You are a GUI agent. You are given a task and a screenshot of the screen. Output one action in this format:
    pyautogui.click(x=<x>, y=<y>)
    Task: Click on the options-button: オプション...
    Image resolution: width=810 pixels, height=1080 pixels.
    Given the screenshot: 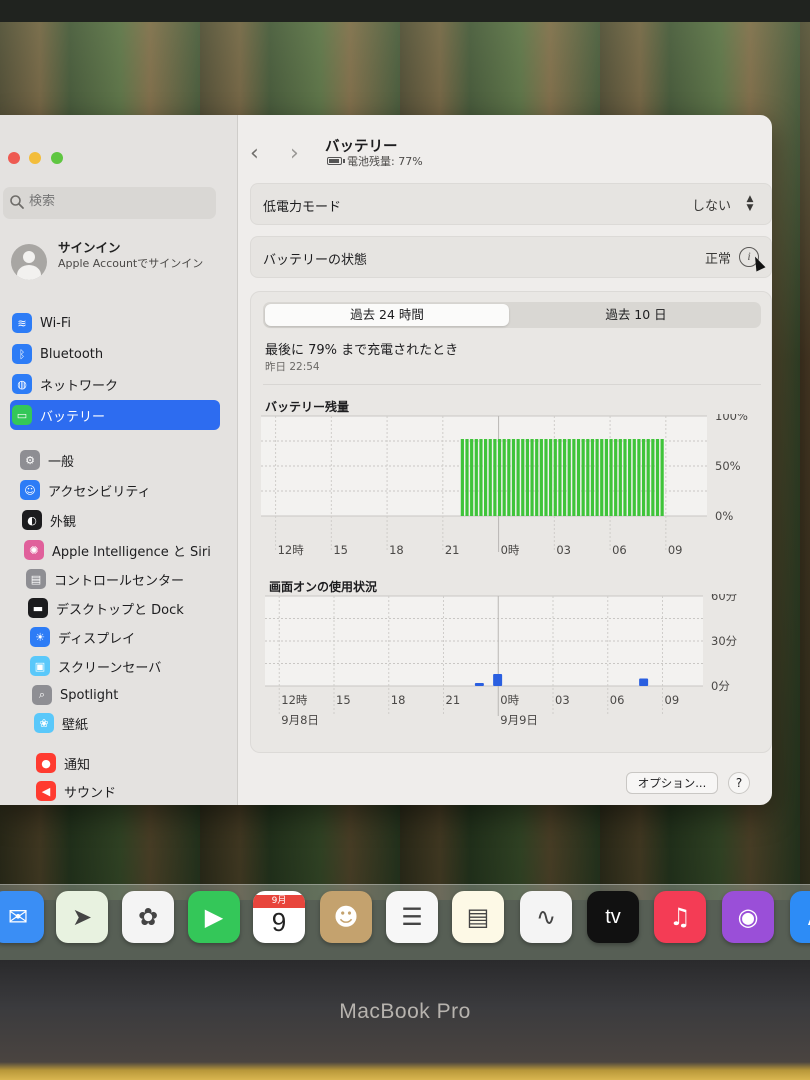 What is the action you would take?
    pyautogui.click(x=672, y=783)
    